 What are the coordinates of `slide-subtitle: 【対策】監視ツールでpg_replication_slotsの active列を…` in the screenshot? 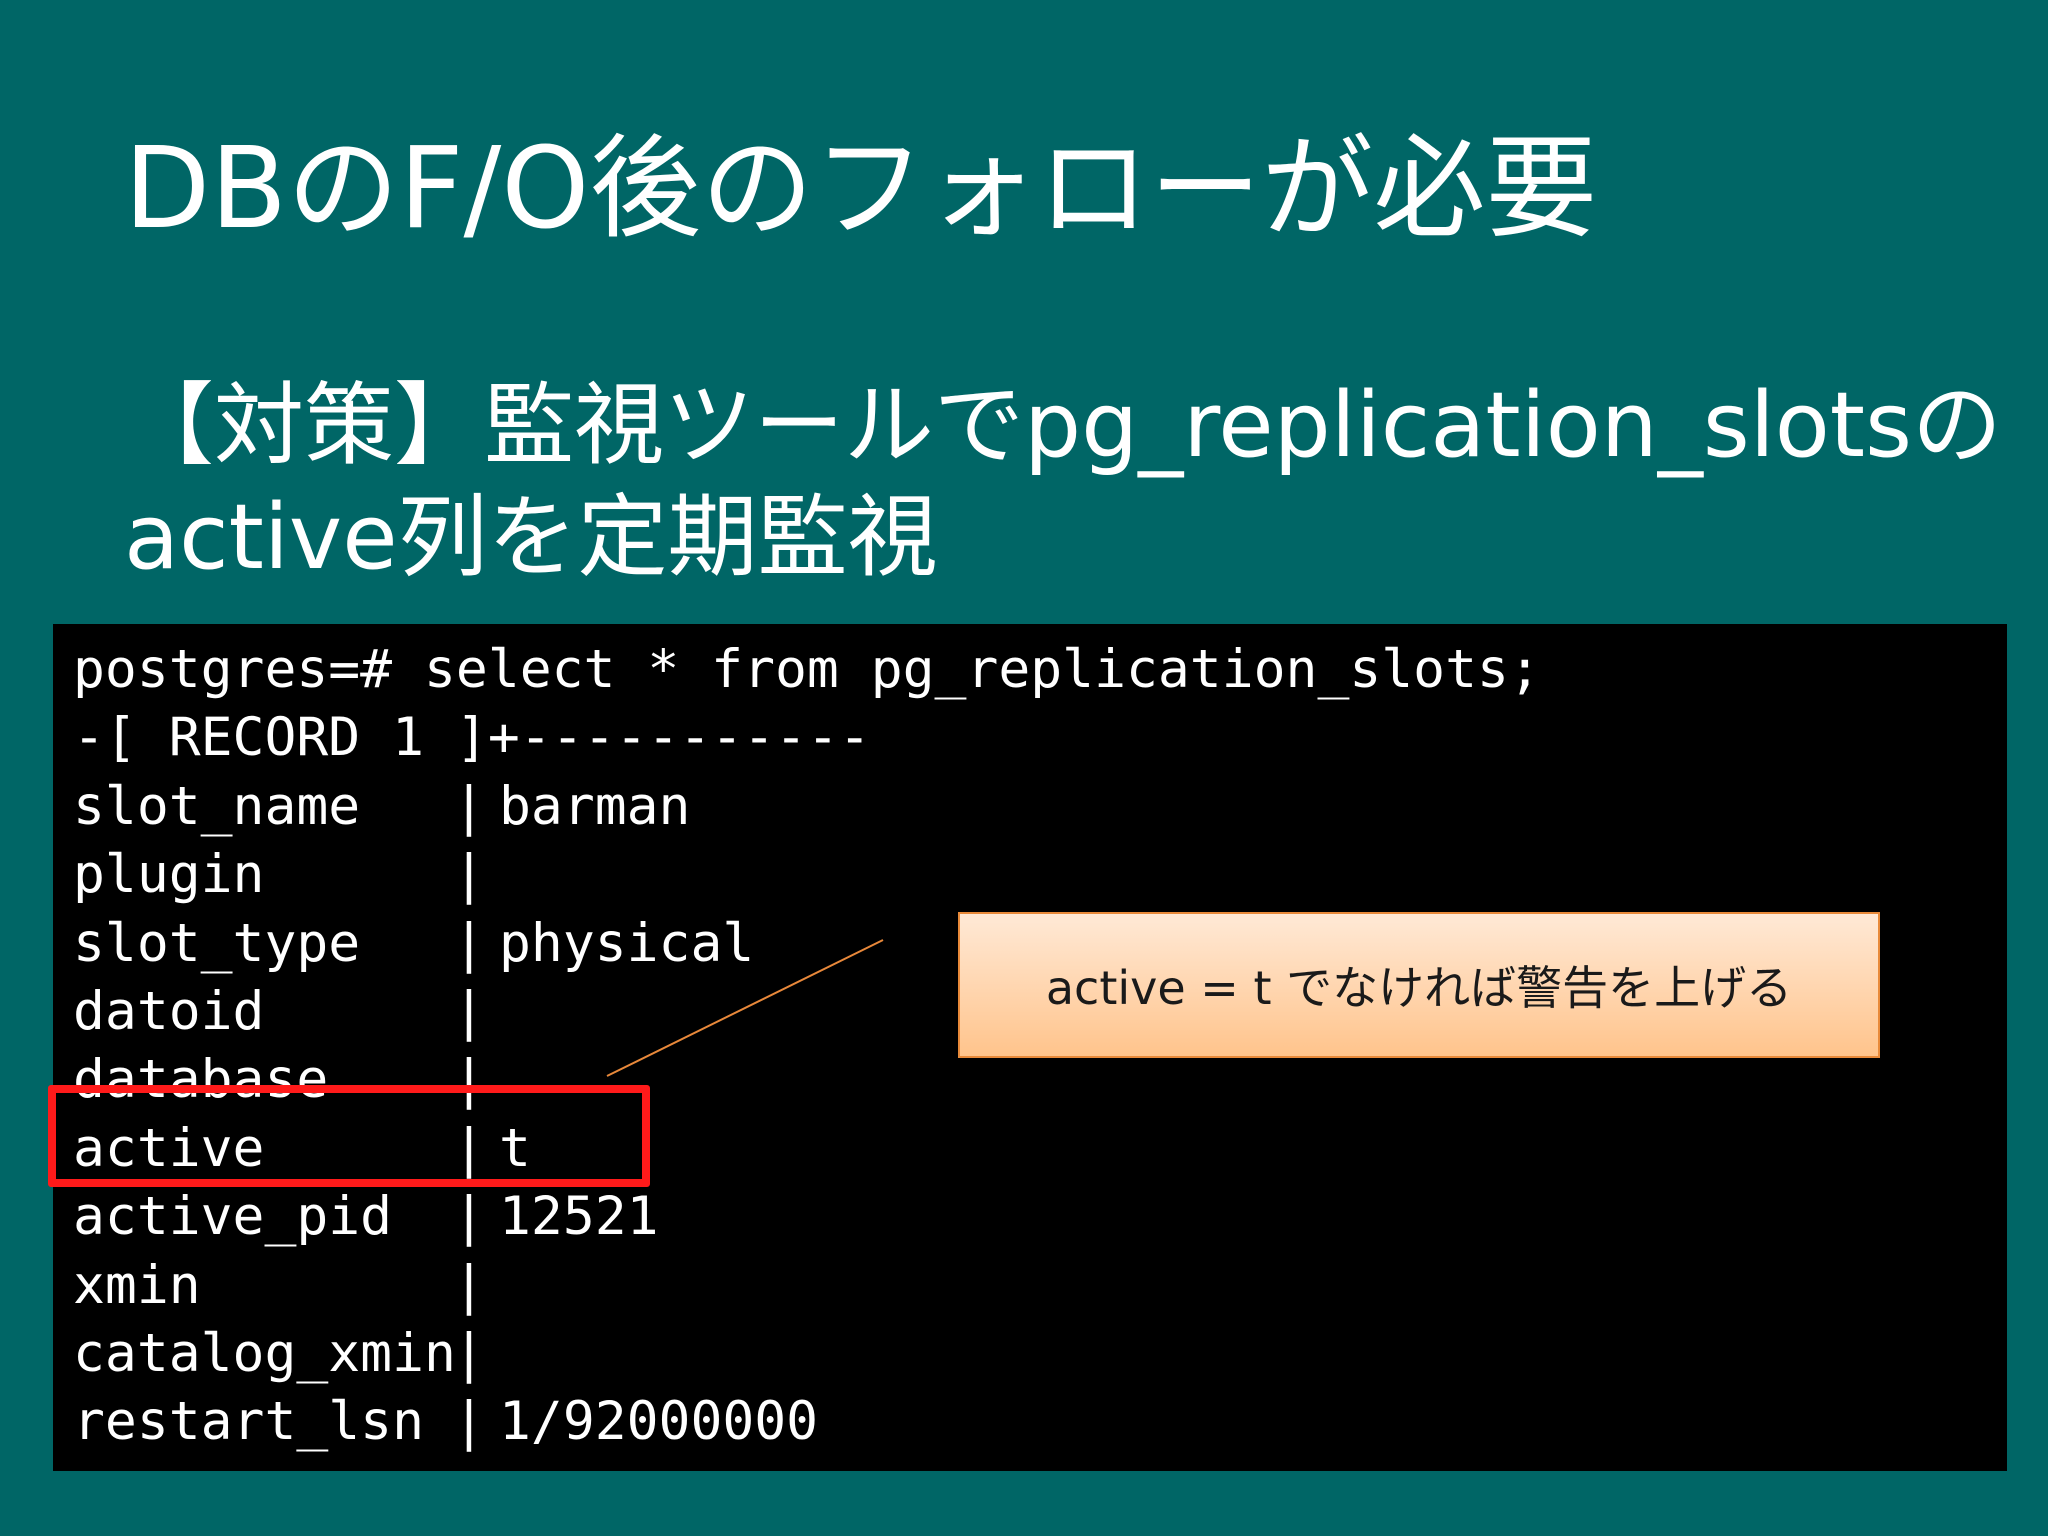 It's located at (1063, 482).